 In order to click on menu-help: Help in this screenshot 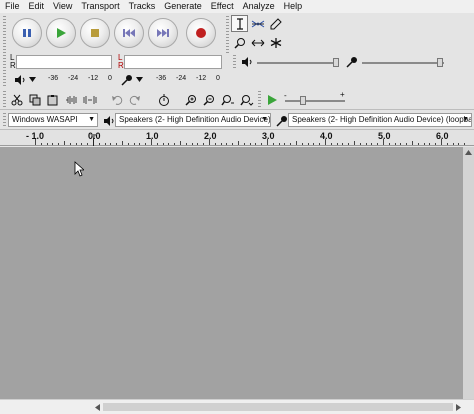, I will do `click(293, 6)`.